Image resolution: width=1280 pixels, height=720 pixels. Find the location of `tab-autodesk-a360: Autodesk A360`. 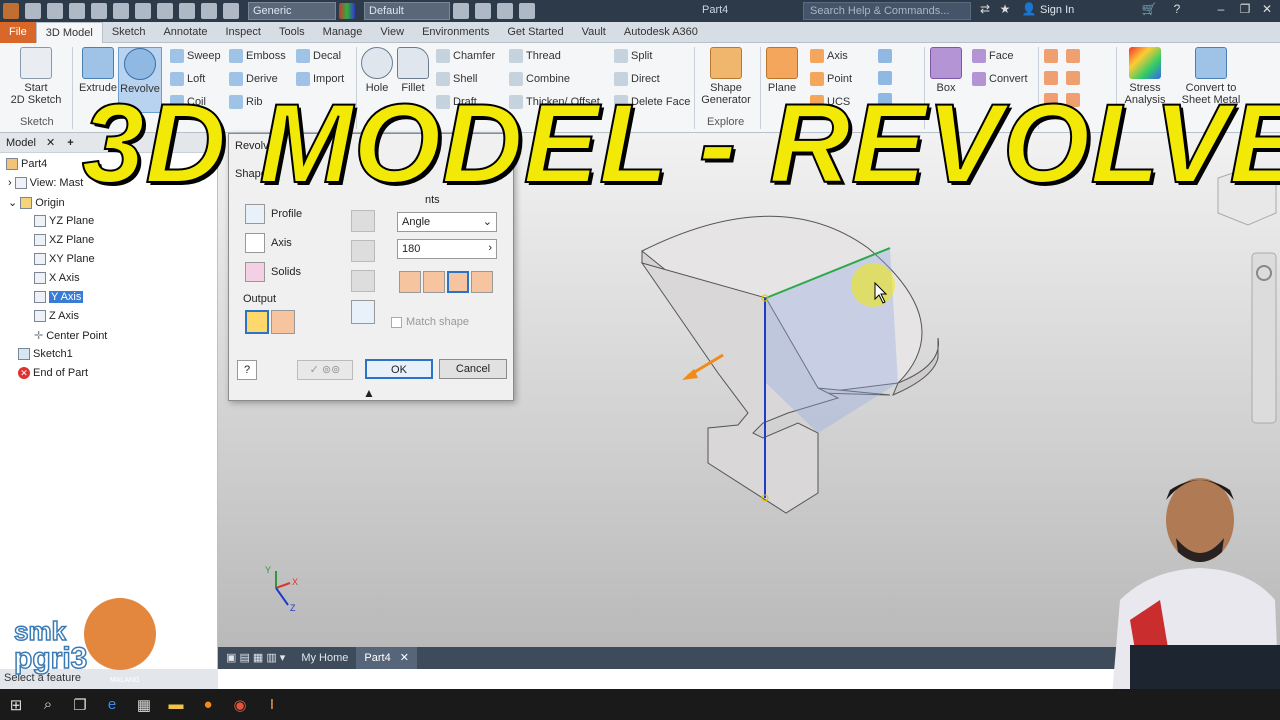

tab-autodesk-a360: Autodesk A360 is located at coordinates (661, 32).